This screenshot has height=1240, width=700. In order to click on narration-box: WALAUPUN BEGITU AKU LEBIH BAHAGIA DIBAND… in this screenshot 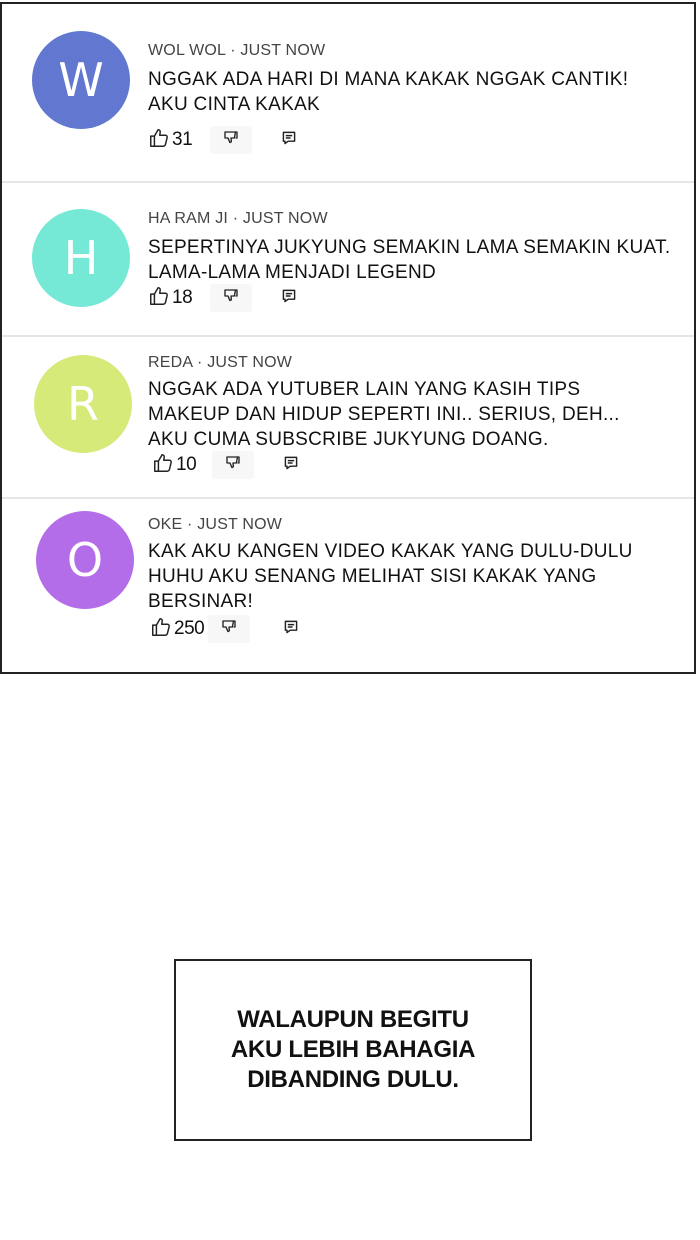, I will do `click(353, 1050)`.